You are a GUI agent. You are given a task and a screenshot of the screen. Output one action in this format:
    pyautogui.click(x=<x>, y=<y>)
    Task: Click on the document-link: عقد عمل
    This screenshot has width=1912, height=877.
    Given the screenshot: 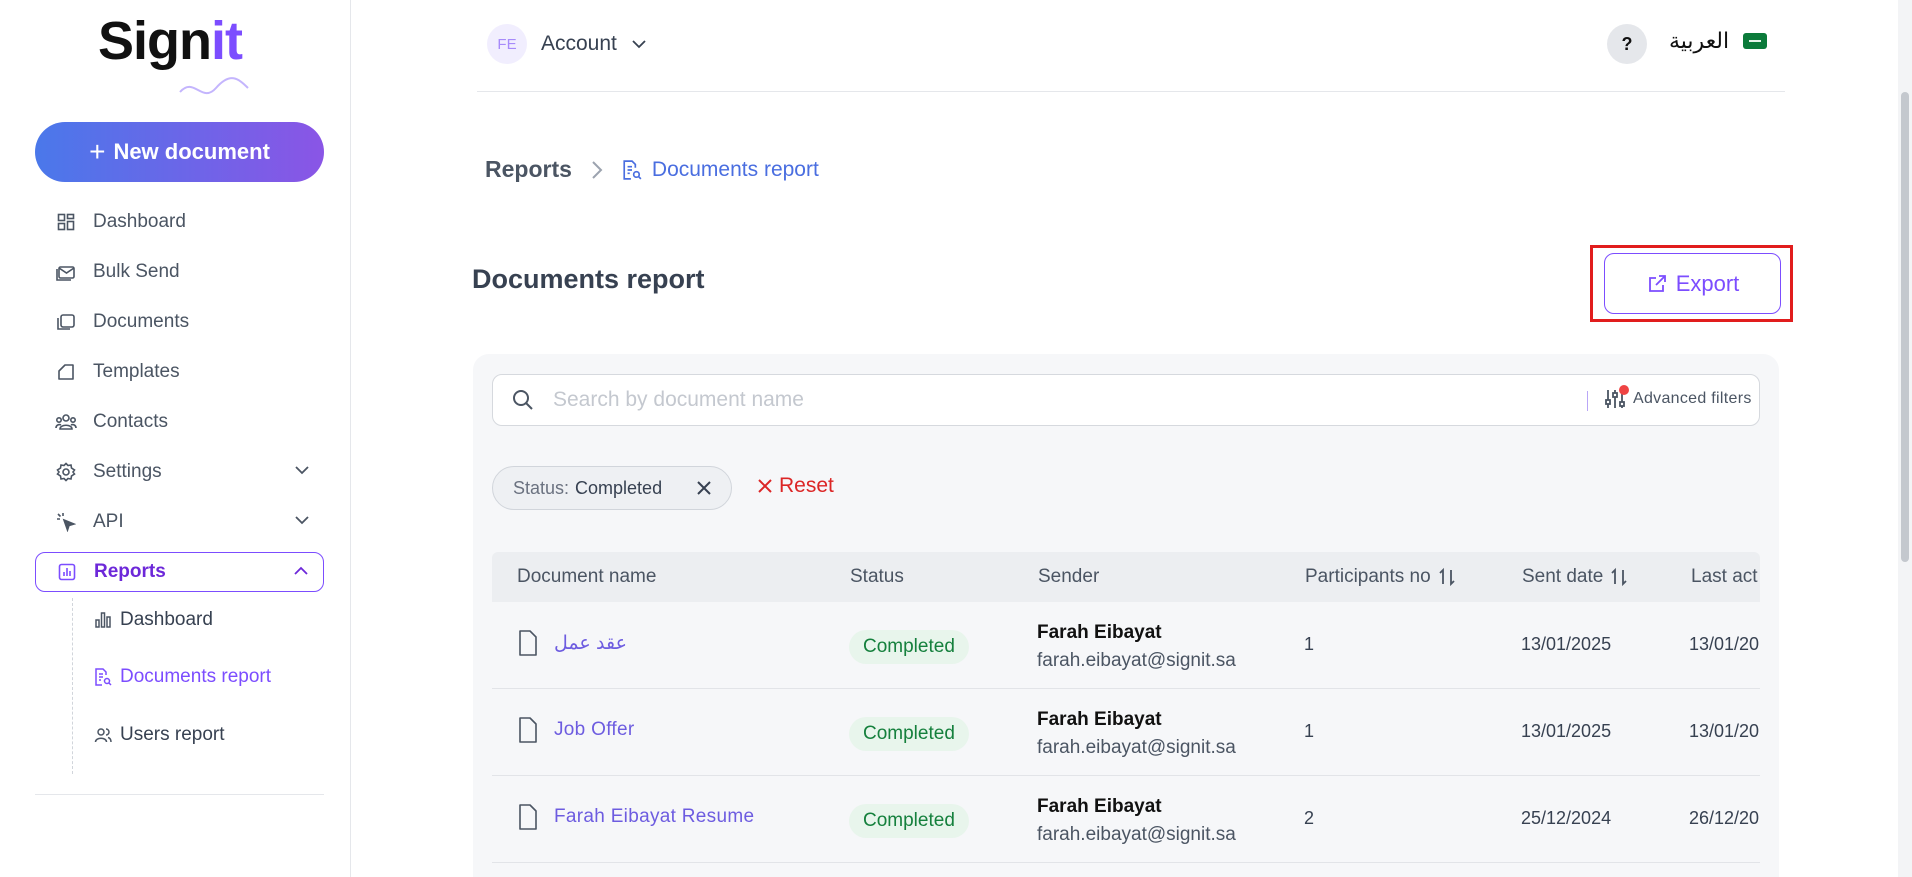 What is the action you would take?
    pyautogui.click(x=572, y=643)
    